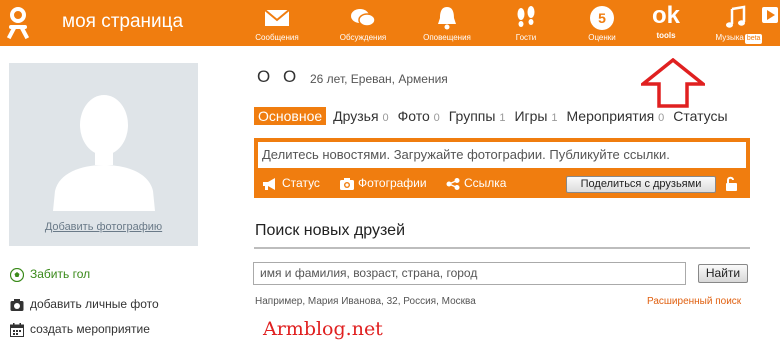 This screenshot has width=780, height=341. I want to click on envelope-icon, so click(277, 17).